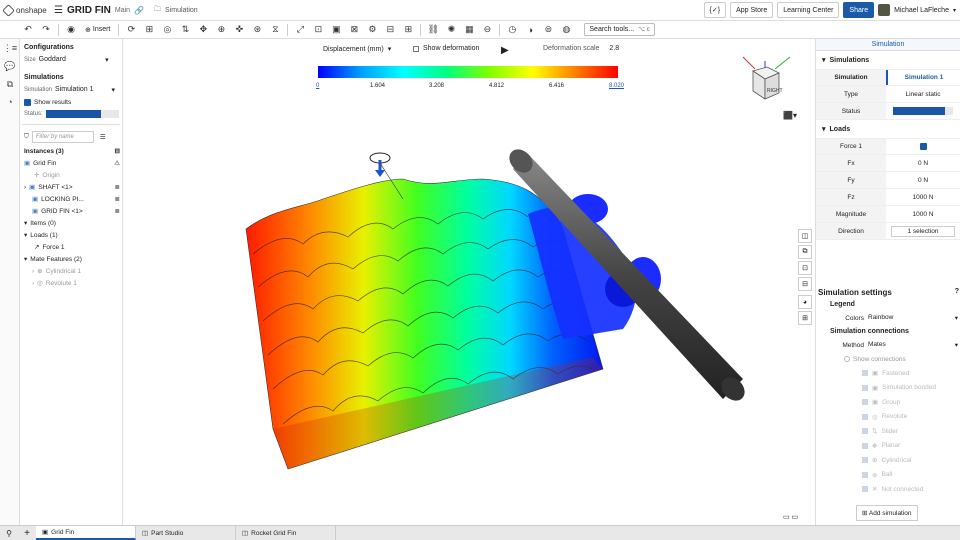 The height and width of the screenshot is (540, 960). What do you see at coordinates (888, 402) in the screenshot?
I see `connection-type-item: ▣ Group` at bounding box center [888, 402].